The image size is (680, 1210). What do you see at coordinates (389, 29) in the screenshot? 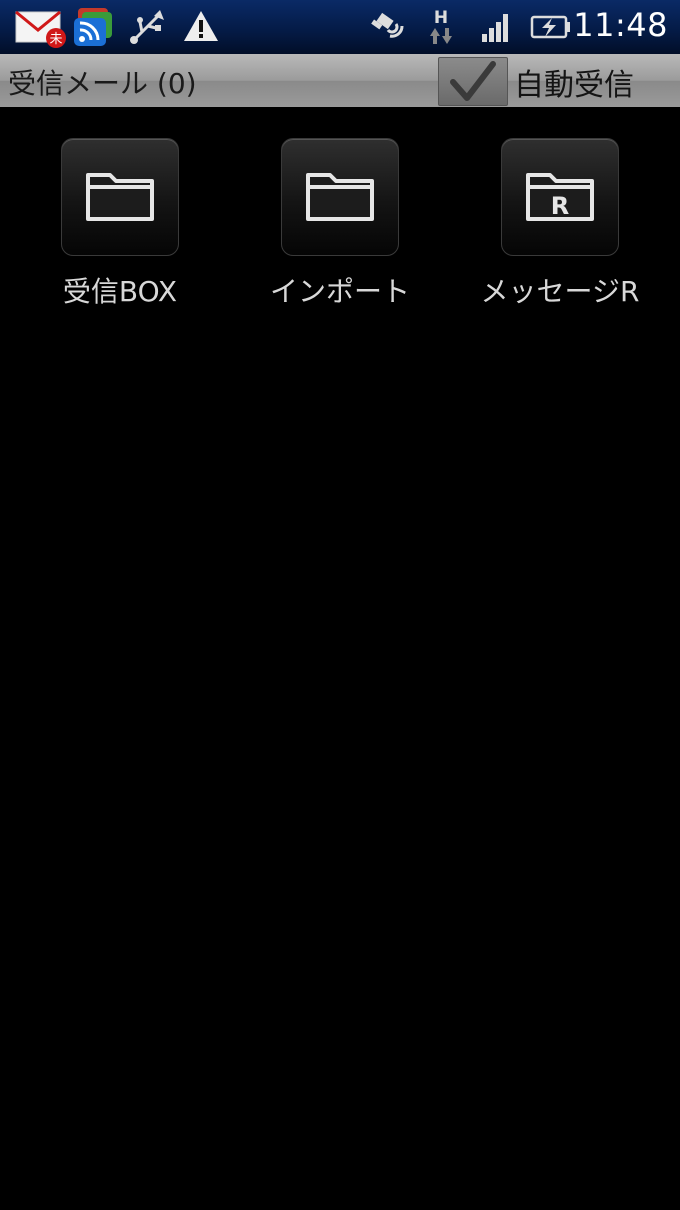
I see `gps-icon` at bounding box center [389, 29].